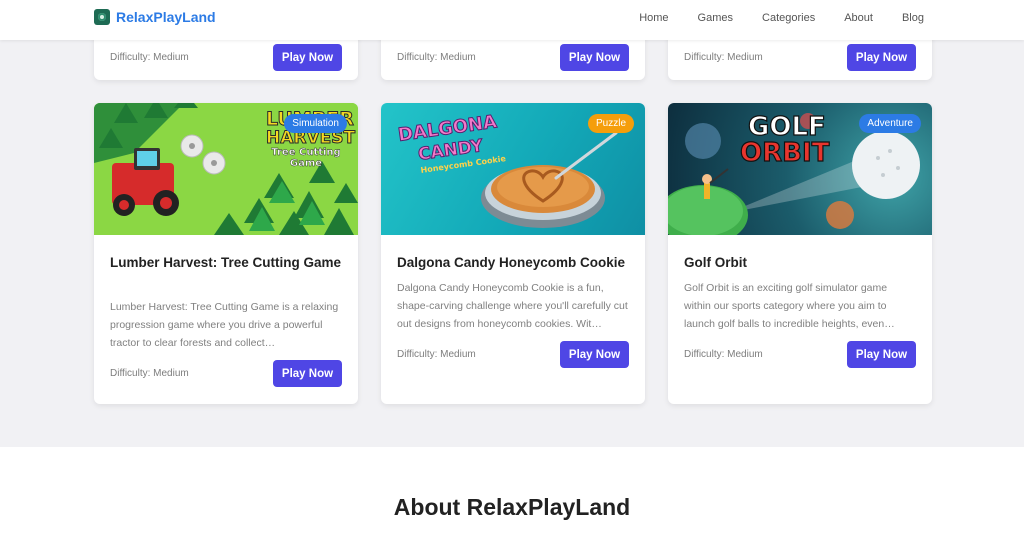  I want to click on logo-icon, so click(102, 17).